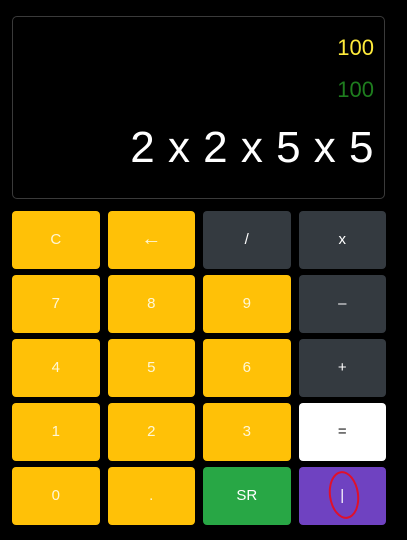  Describe the element at coordinates (342, 368) in the screenshot. I see `add-button: +` at that location.